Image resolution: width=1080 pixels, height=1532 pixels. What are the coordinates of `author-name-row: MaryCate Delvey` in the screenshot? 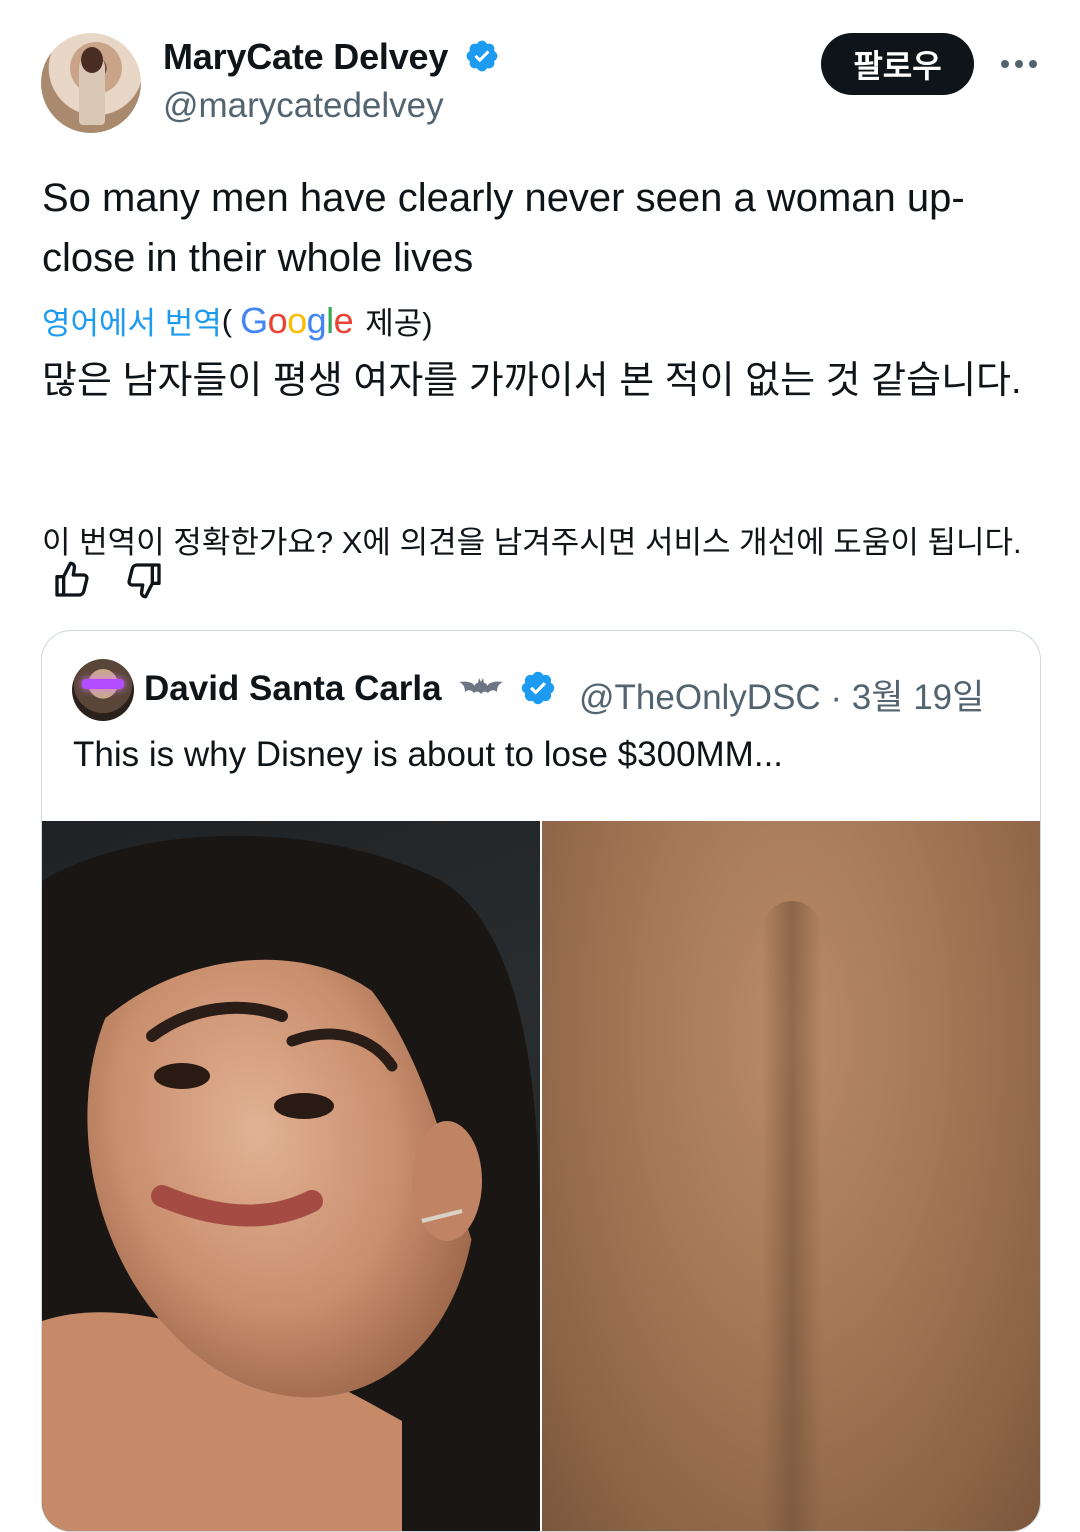 It's located at (331, 57).